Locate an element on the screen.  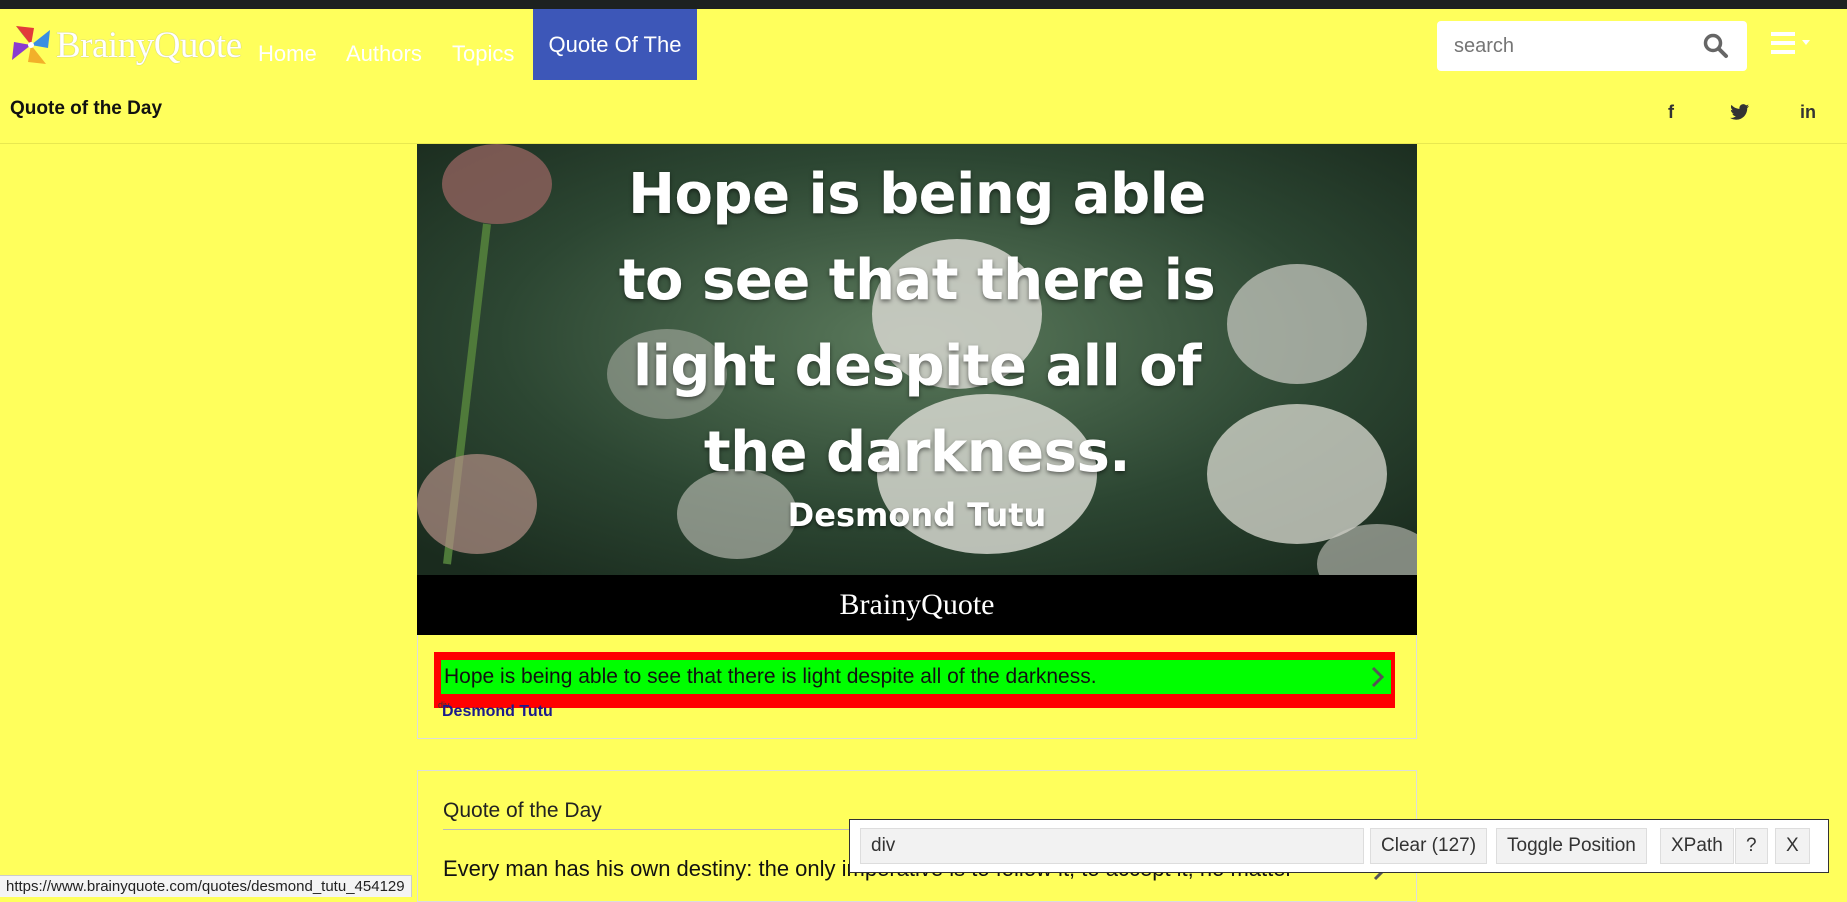
pinwheel-logo-icon is located at coordinates (31, 45).